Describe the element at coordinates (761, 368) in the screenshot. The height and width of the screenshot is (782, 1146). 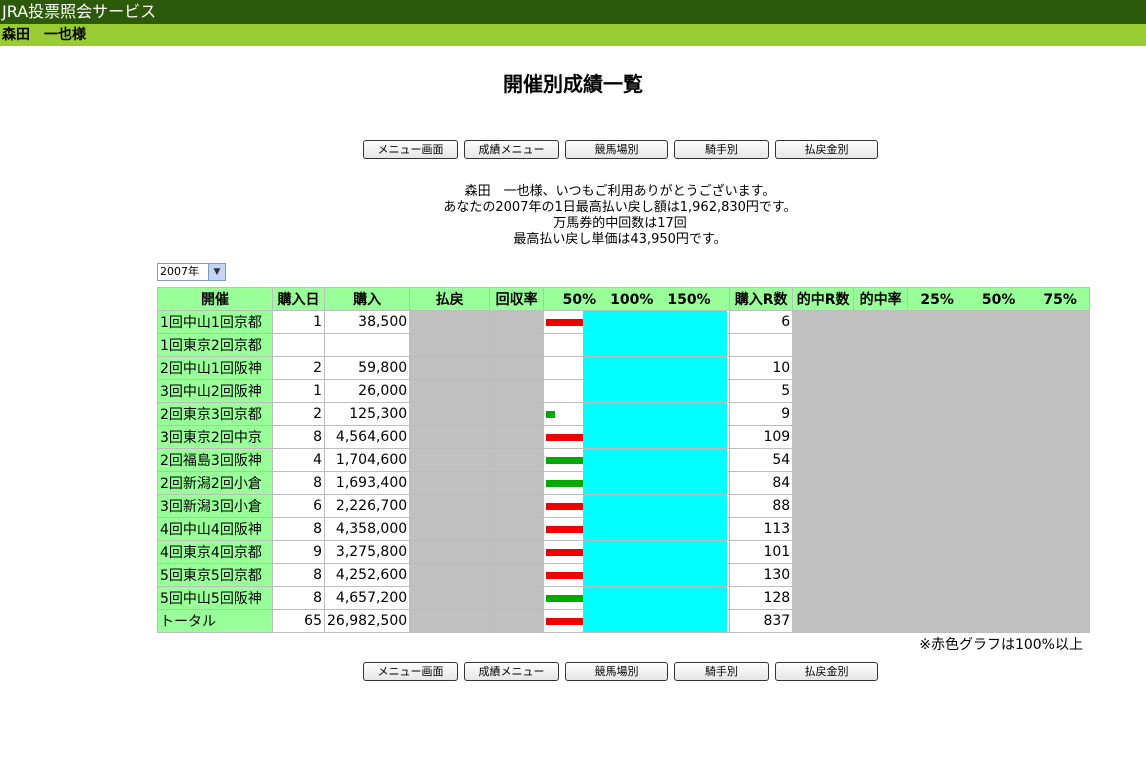
I see `race-count-cell: 10` at that location.